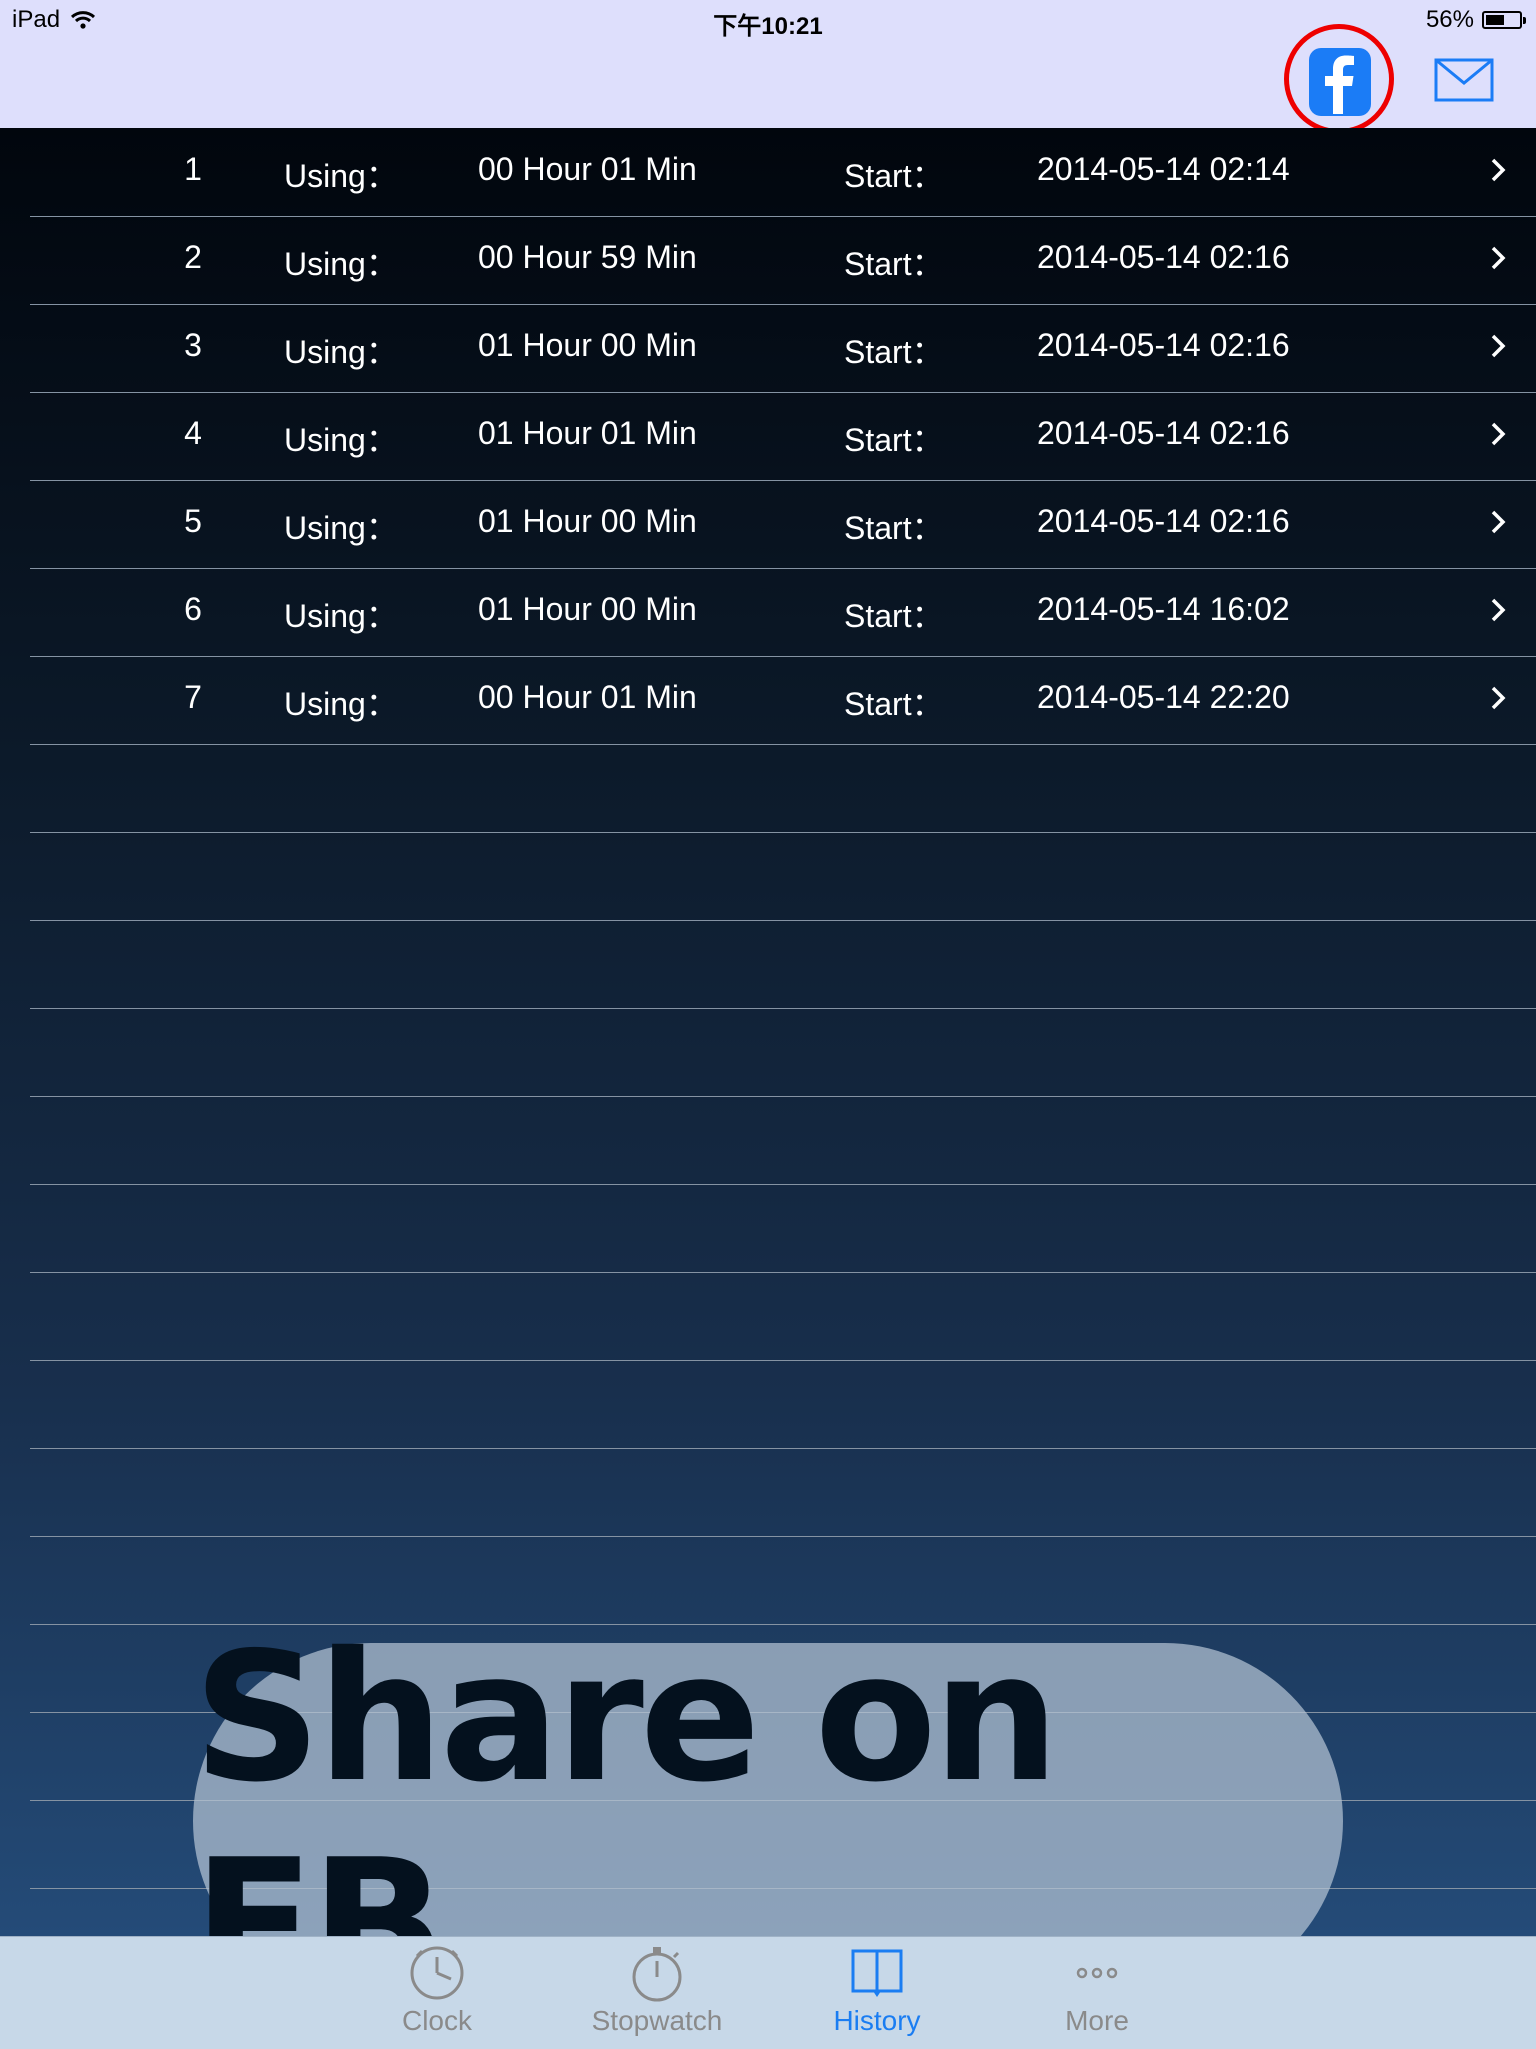 The width and height of the screenshot is (1536, 2049). What do you see at coordinates (768, 1992) in the screenshot?
I see `tab-bar: Clock Stopwatch History More` at bounding box center [768, 1992].